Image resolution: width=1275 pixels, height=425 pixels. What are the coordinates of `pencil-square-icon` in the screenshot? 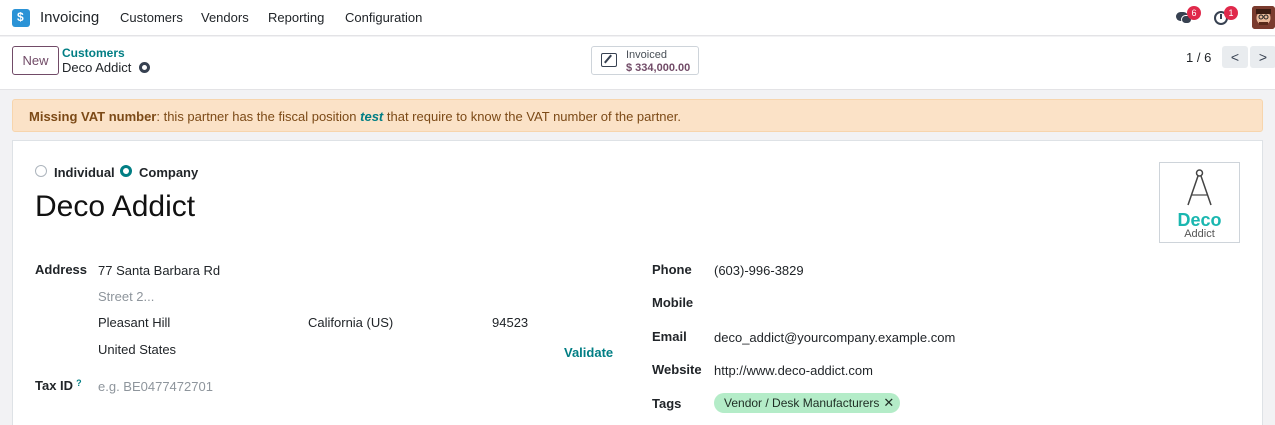 It's located at (609, 60).